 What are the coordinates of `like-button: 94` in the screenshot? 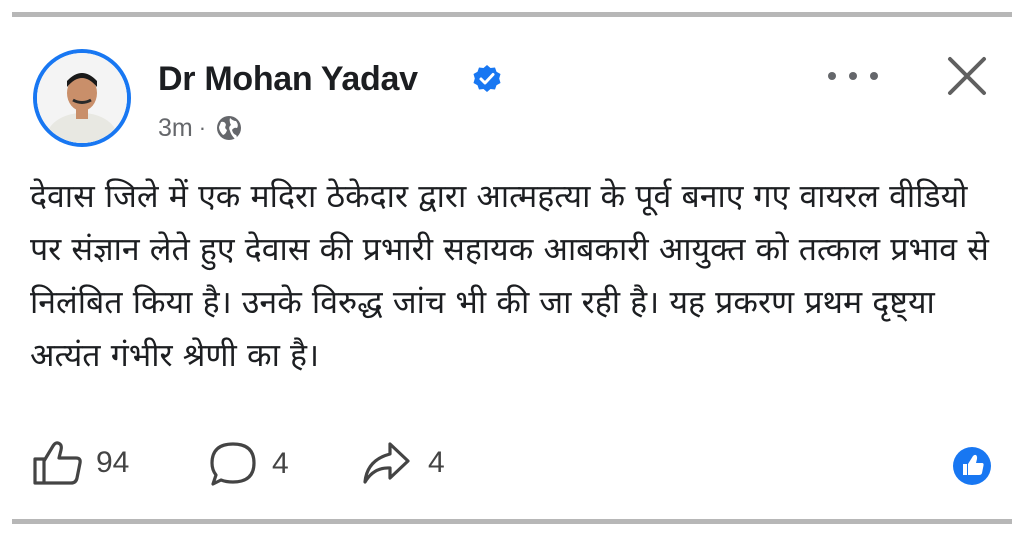 It's located at (80, 463).